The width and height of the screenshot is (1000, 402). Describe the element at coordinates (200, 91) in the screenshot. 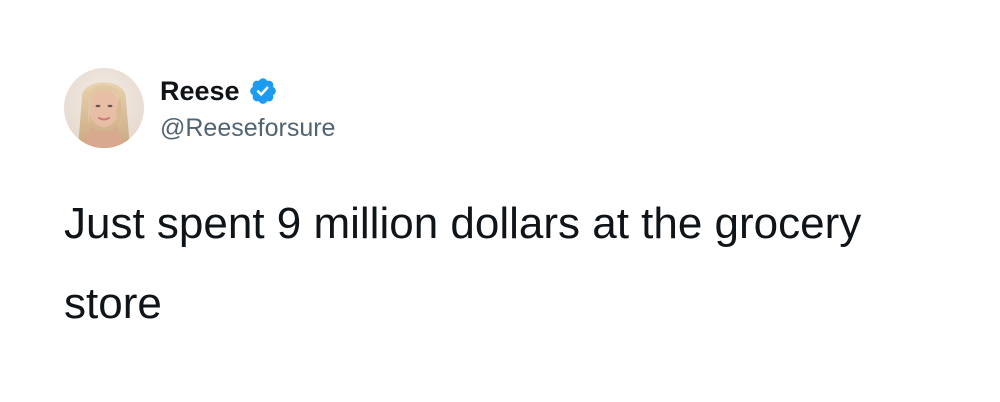

I see `display-name: Reese` at that location.